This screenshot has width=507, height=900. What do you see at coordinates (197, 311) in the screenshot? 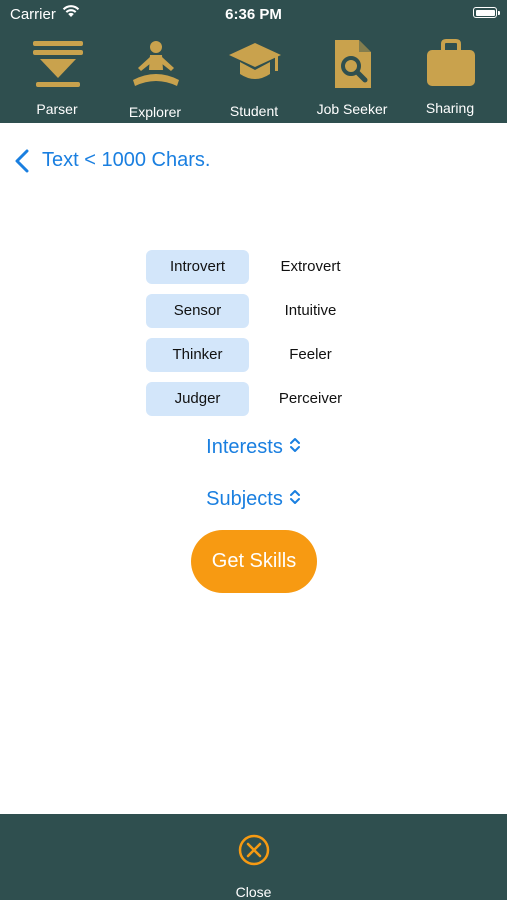
I see `trait-sensor: Sensor` at bounding box center [197, 311].